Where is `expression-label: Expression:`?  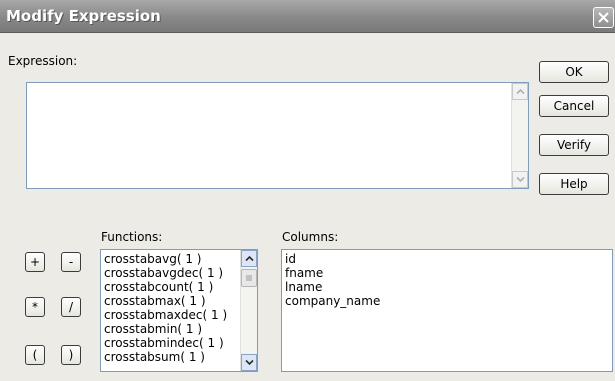 expression-label: Expression: is located at coordinates (43, 61).